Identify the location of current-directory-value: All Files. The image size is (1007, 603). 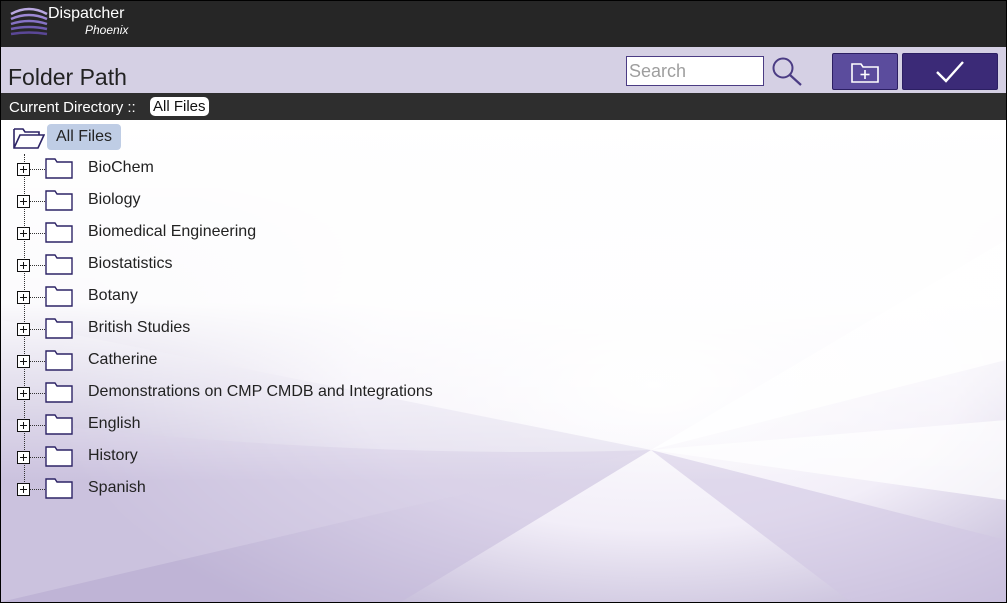
(179, 106).